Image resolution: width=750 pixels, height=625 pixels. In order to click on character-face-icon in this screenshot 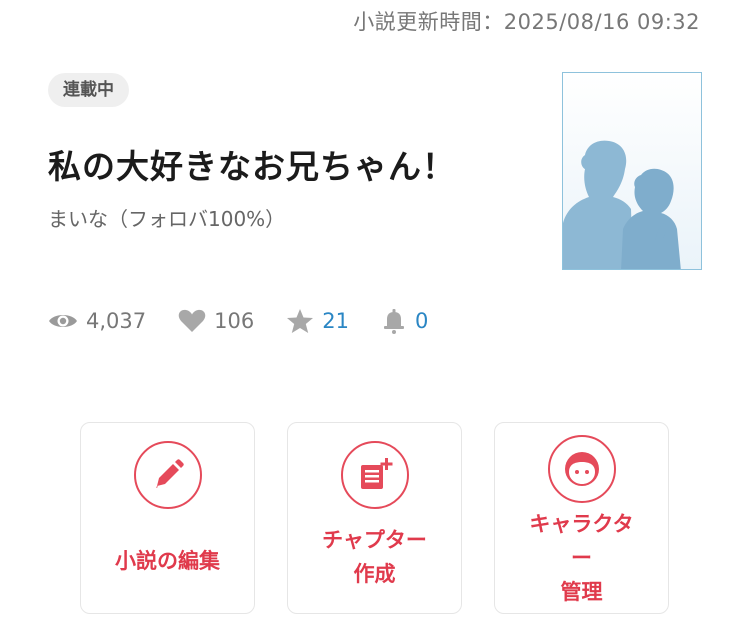, I will do `click(581, 469)`.